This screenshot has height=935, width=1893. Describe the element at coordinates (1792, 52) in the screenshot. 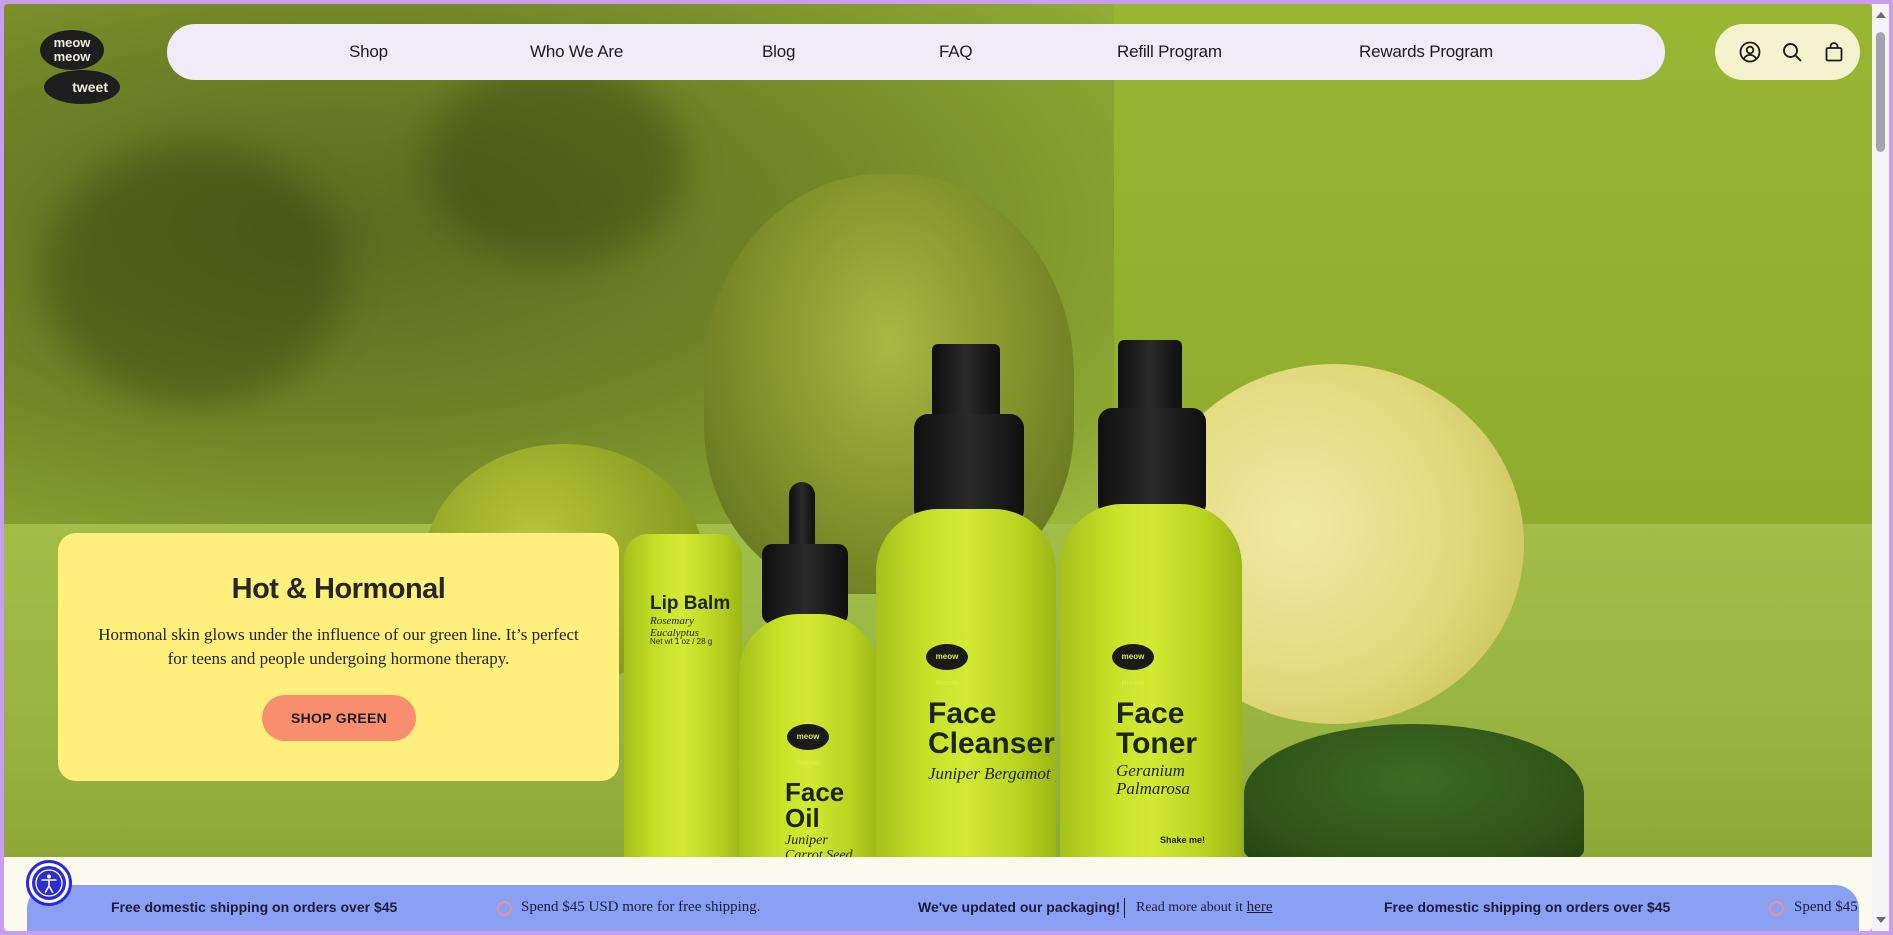

I see `search-icon` at that location.